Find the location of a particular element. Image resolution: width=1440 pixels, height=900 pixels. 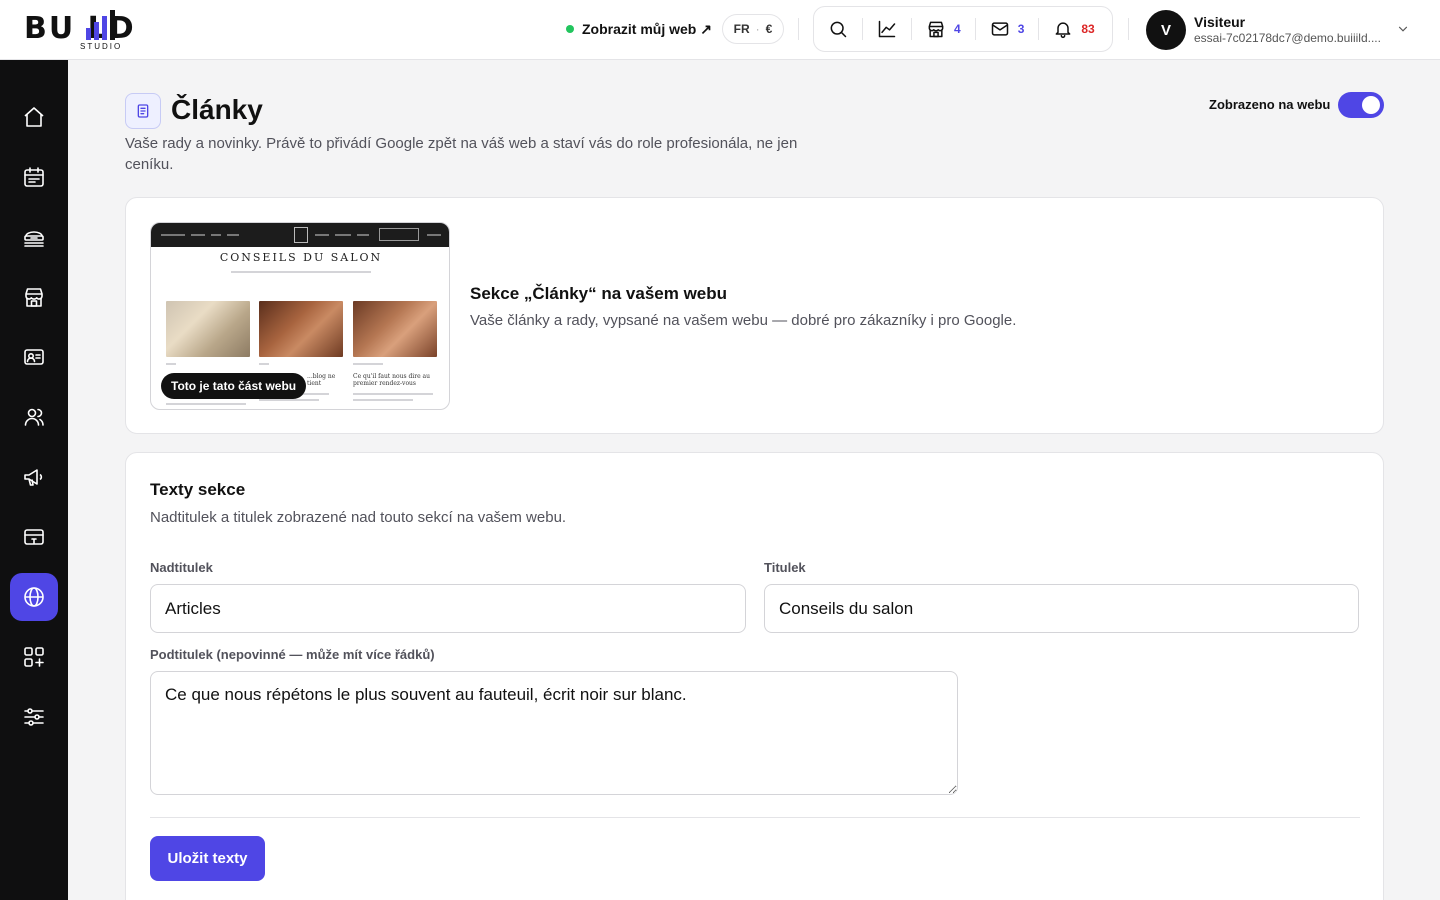

preview-heading: CONSEILS DU SALON is located at coordinates (301, 257).